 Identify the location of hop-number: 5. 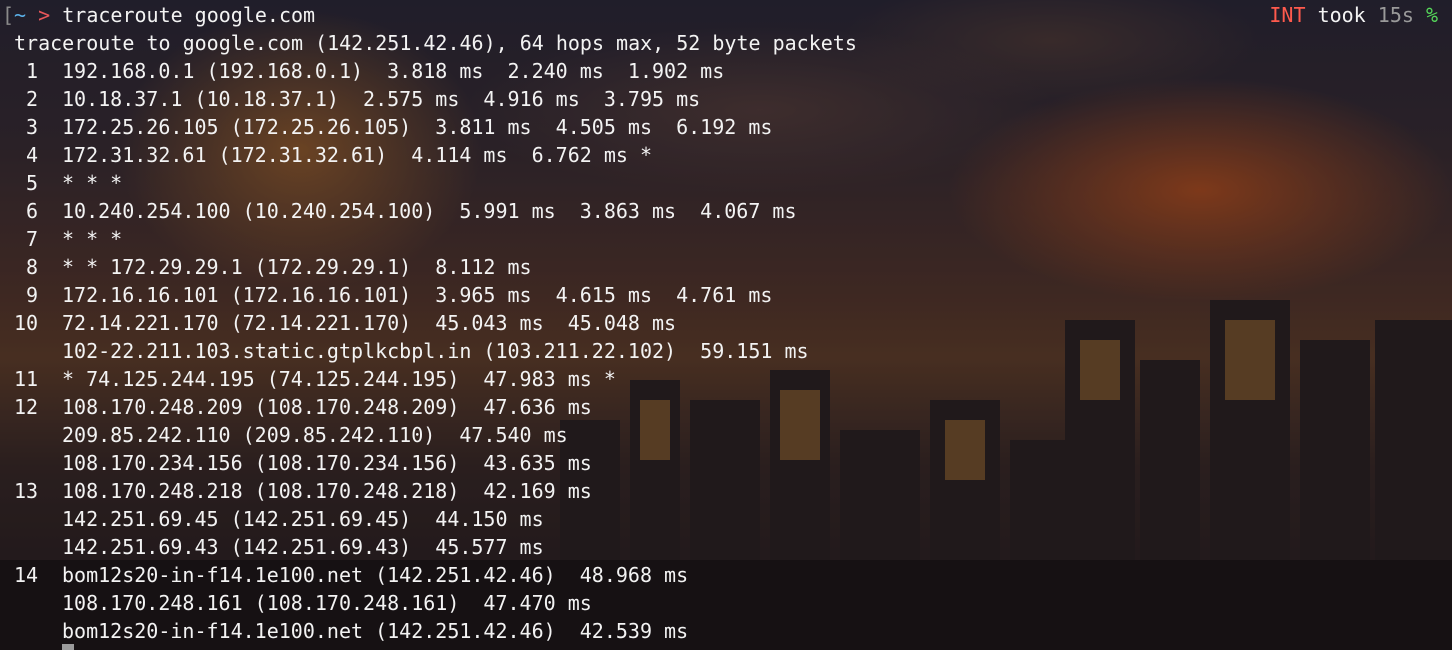
(31, 183).